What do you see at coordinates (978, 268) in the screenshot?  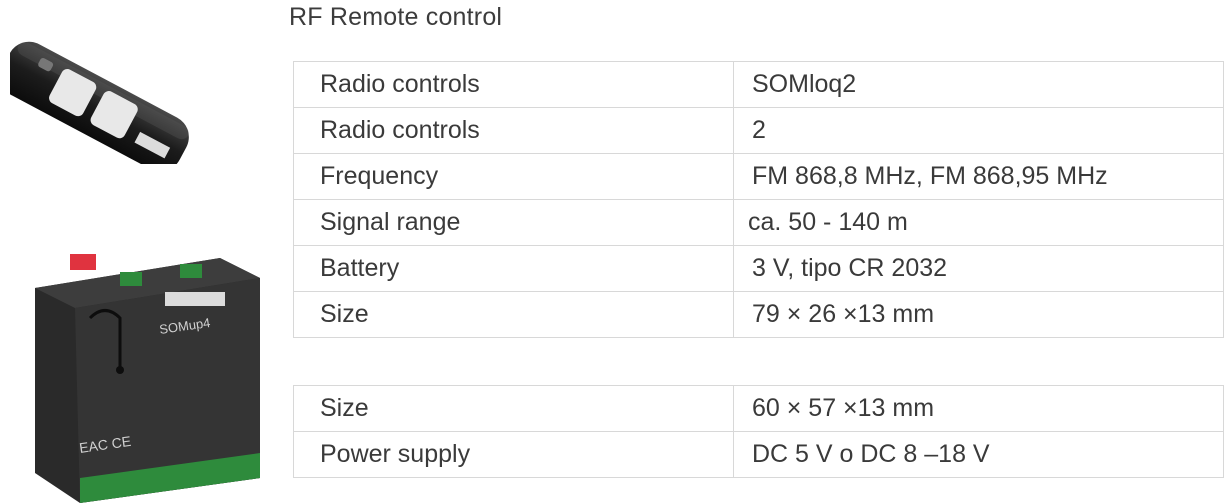 I see `spec-value: 3 V, tipo CR 2032` at bounding box center [978, 268].